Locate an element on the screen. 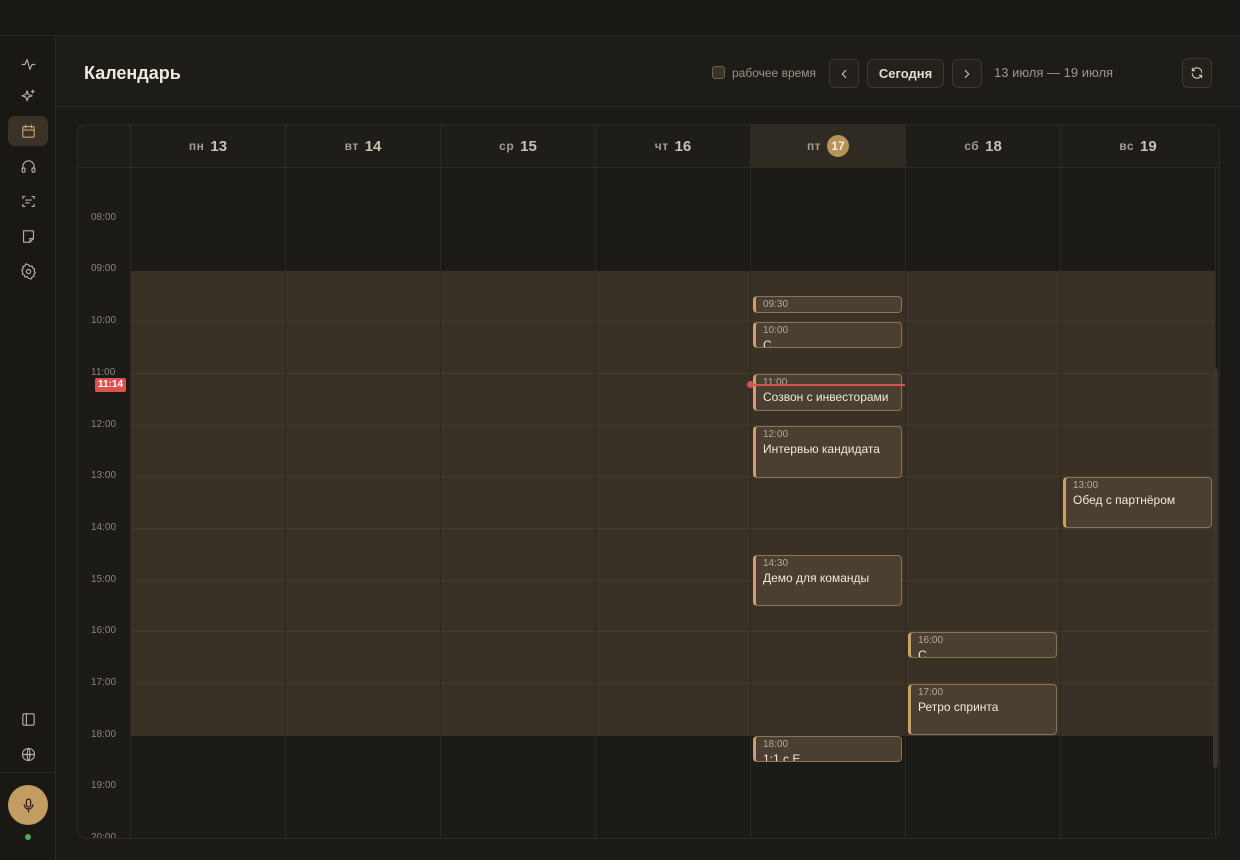 This screenshot has height=860, width=1240. day-header-чт: чт 16 is located at coordinates (672, 146).